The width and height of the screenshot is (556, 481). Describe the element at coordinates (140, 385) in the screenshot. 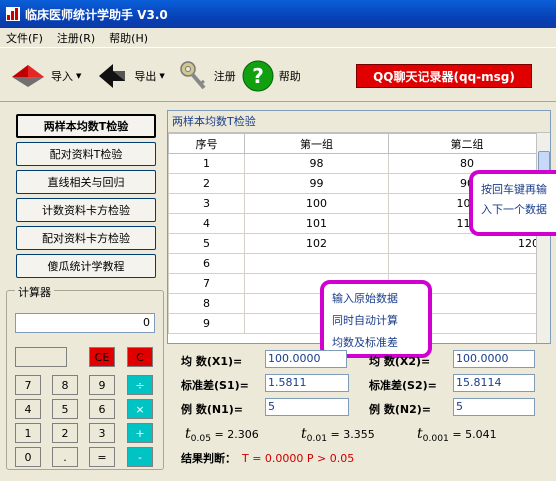

I see `calc-divide-button: ÷` at that location.